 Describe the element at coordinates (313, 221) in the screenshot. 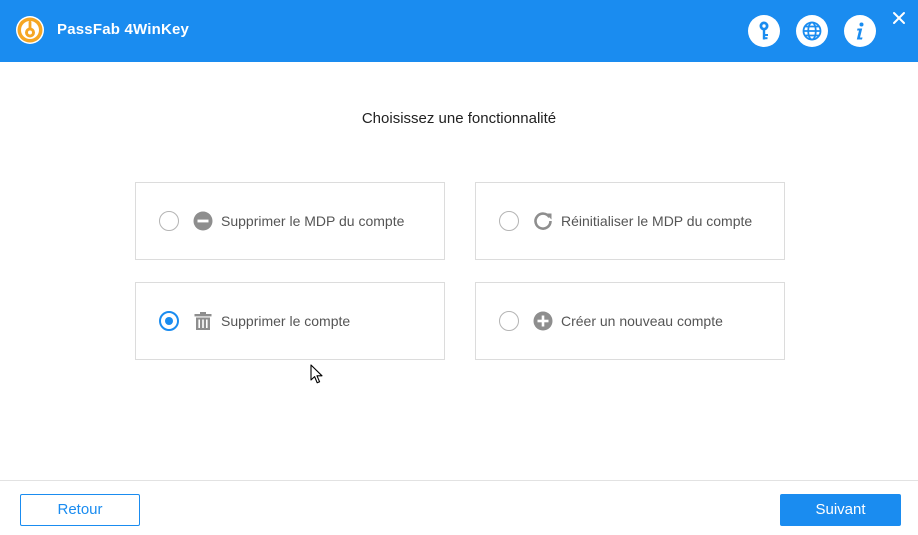

I see `option-label: Supprimer le MDP du compte` at that location.